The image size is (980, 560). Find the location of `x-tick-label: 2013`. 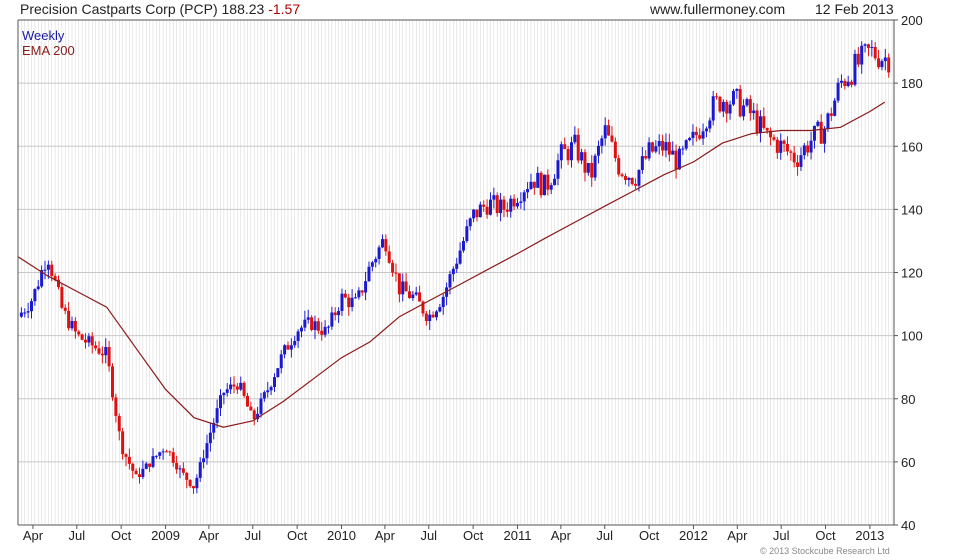

x-tick-label: 2013 is located at coordinates (869, 535).